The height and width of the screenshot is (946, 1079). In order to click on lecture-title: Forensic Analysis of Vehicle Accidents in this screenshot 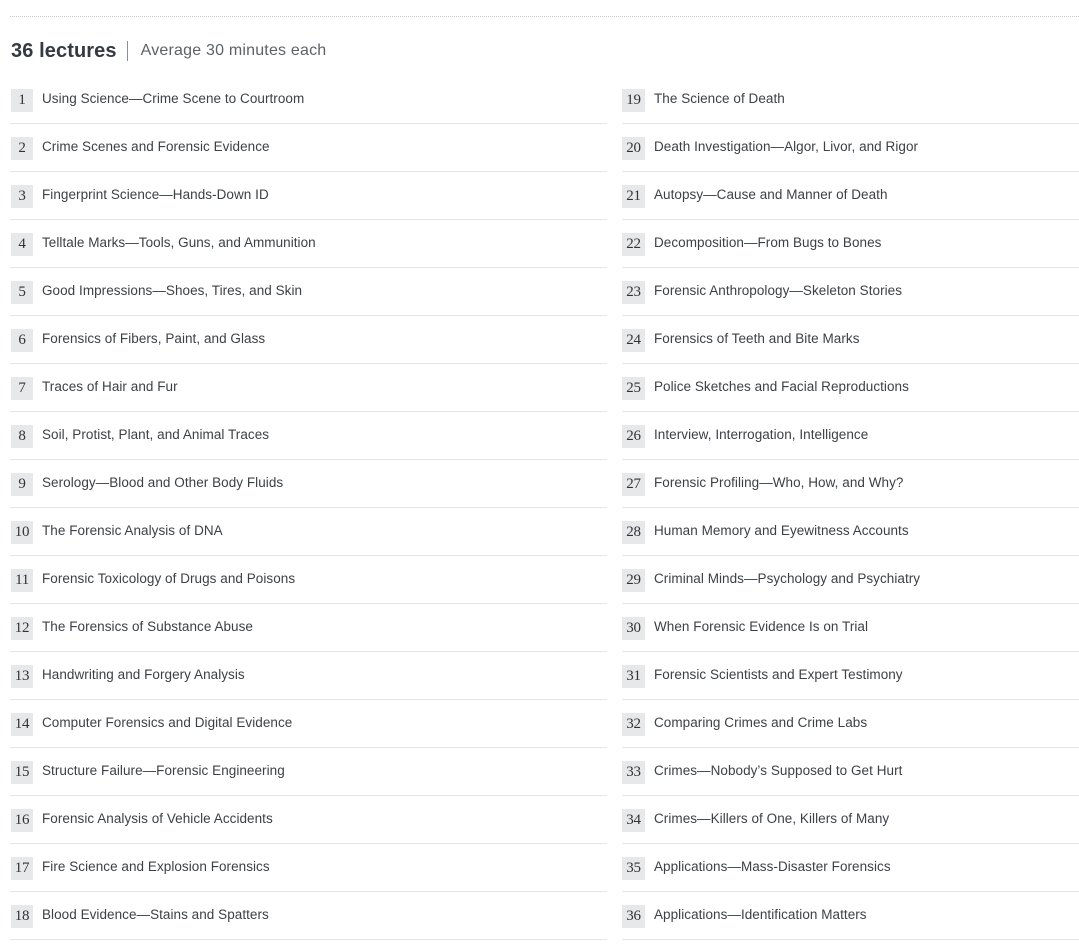, I will do `click(157, 818)`.